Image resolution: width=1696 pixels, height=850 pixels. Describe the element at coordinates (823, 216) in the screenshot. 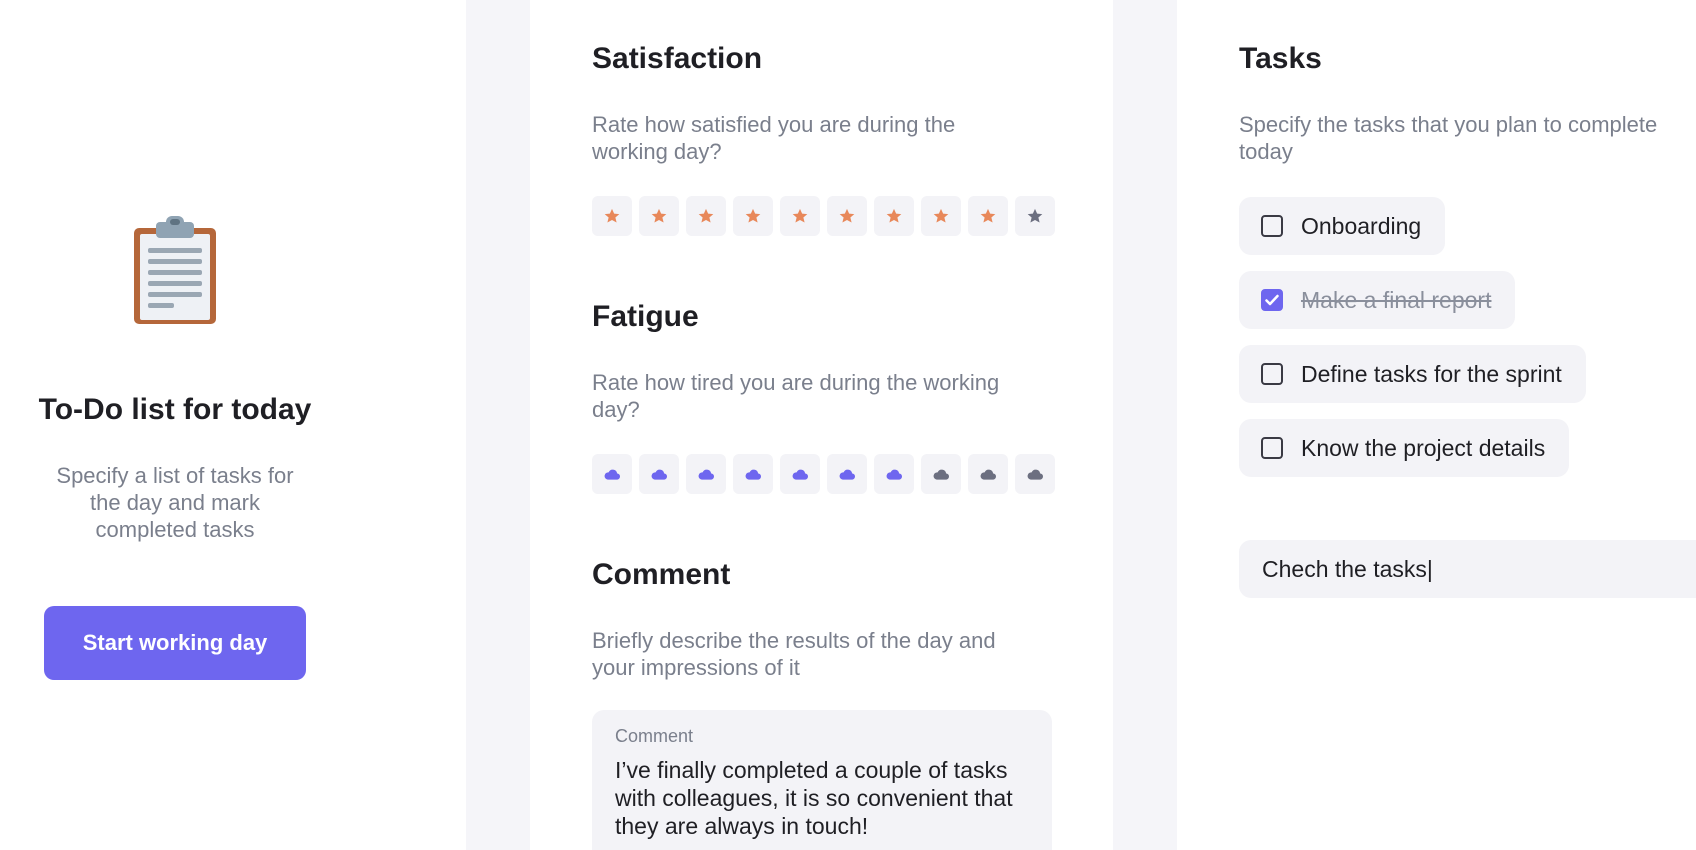

I see `satisfaction-rating` at that location.